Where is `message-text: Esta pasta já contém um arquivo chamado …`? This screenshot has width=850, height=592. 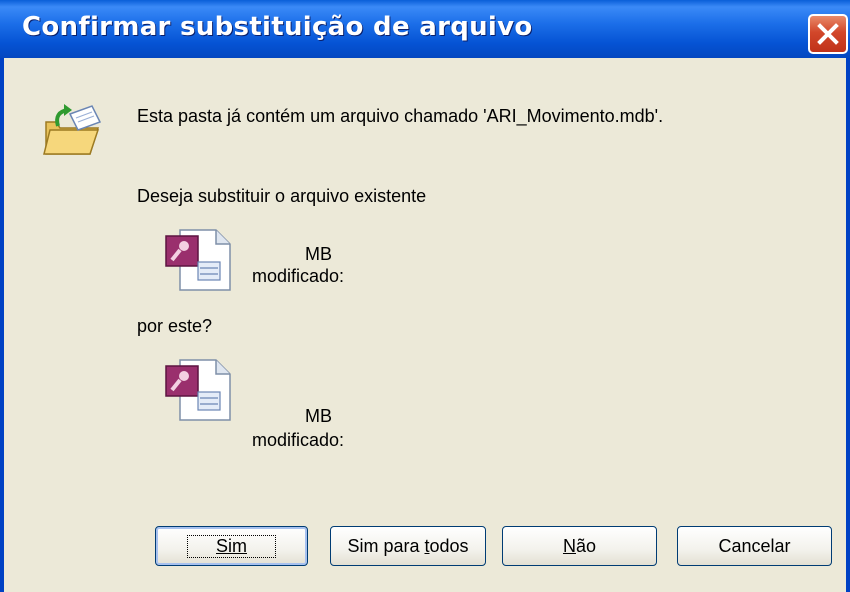 message-text: Esta pasta já contém um arquivo chamado … is located at coordinates (400, 116).